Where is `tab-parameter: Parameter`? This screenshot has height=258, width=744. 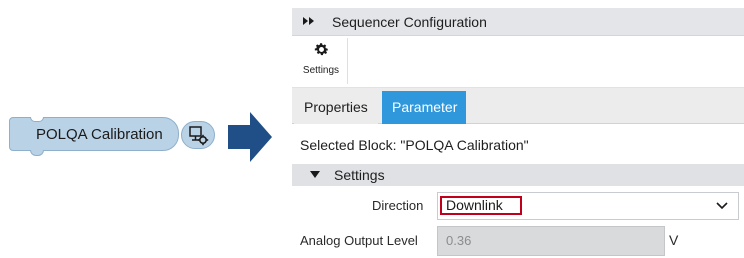 tab-parameter: Parameter is located at coordinates (424, 107).